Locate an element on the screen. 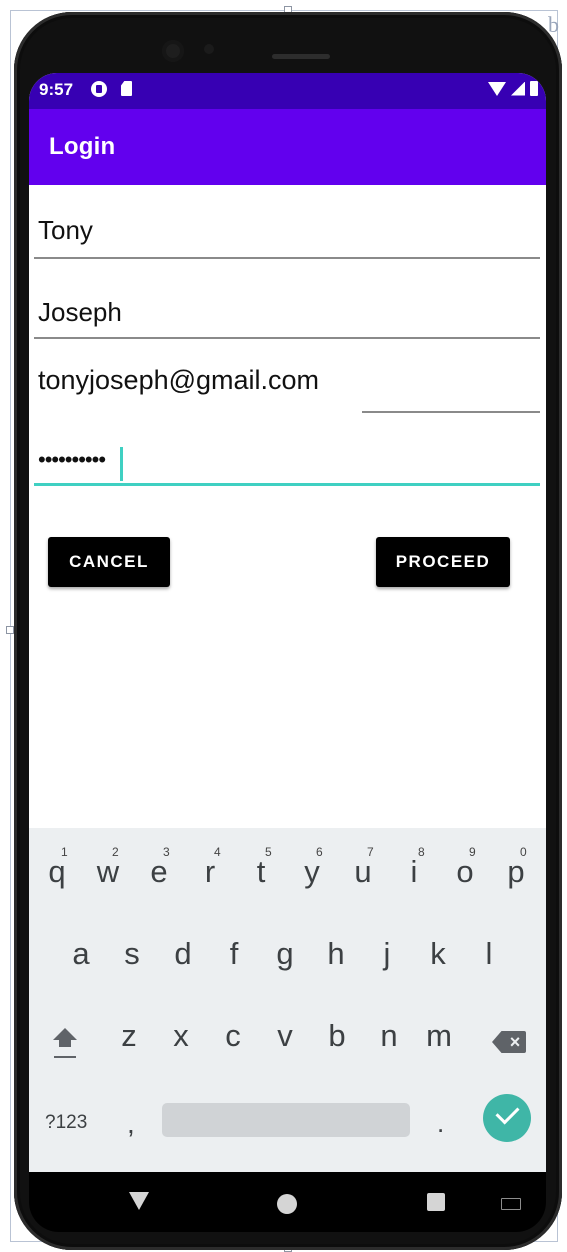 This screenshot has height=1252, width=567. key-label: u is located at coordinates (363, 871).